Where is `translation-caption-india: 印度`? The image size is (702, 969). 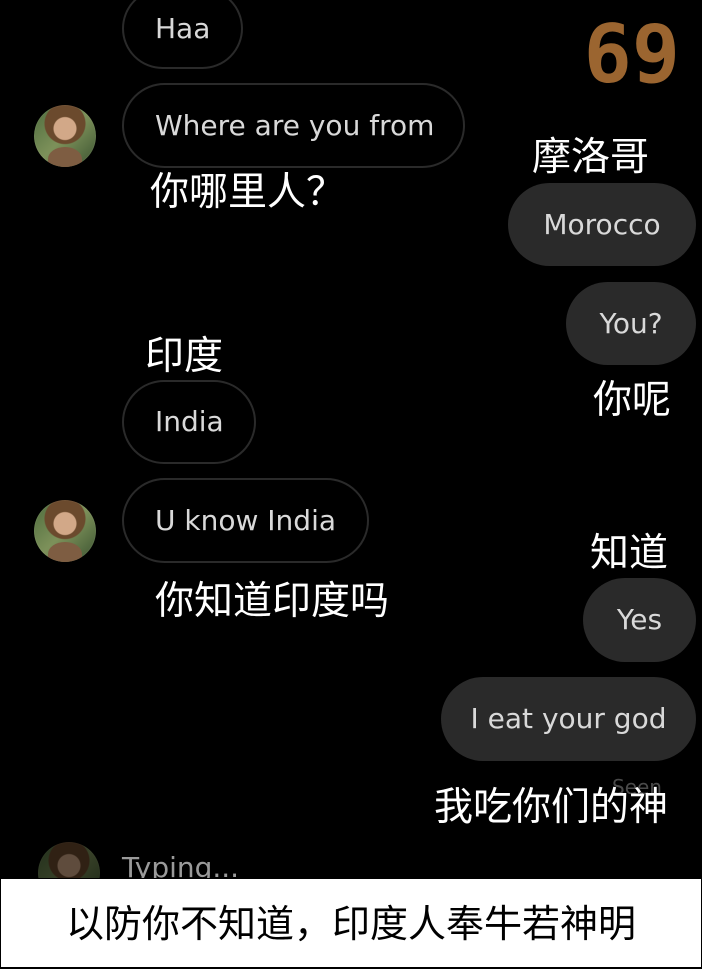
translation-caption-india: 印度 is located at coordinates (184, 356).